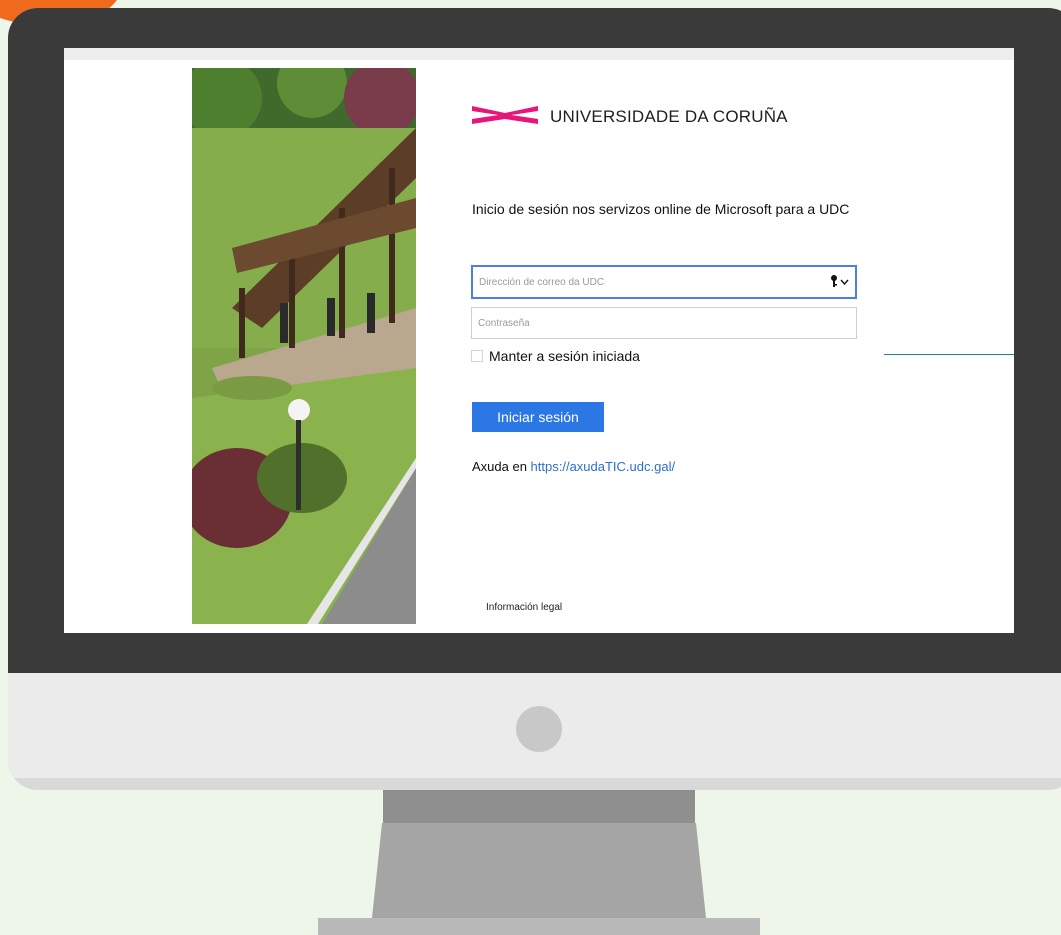  I want to click on email-input, so click(651, 282).